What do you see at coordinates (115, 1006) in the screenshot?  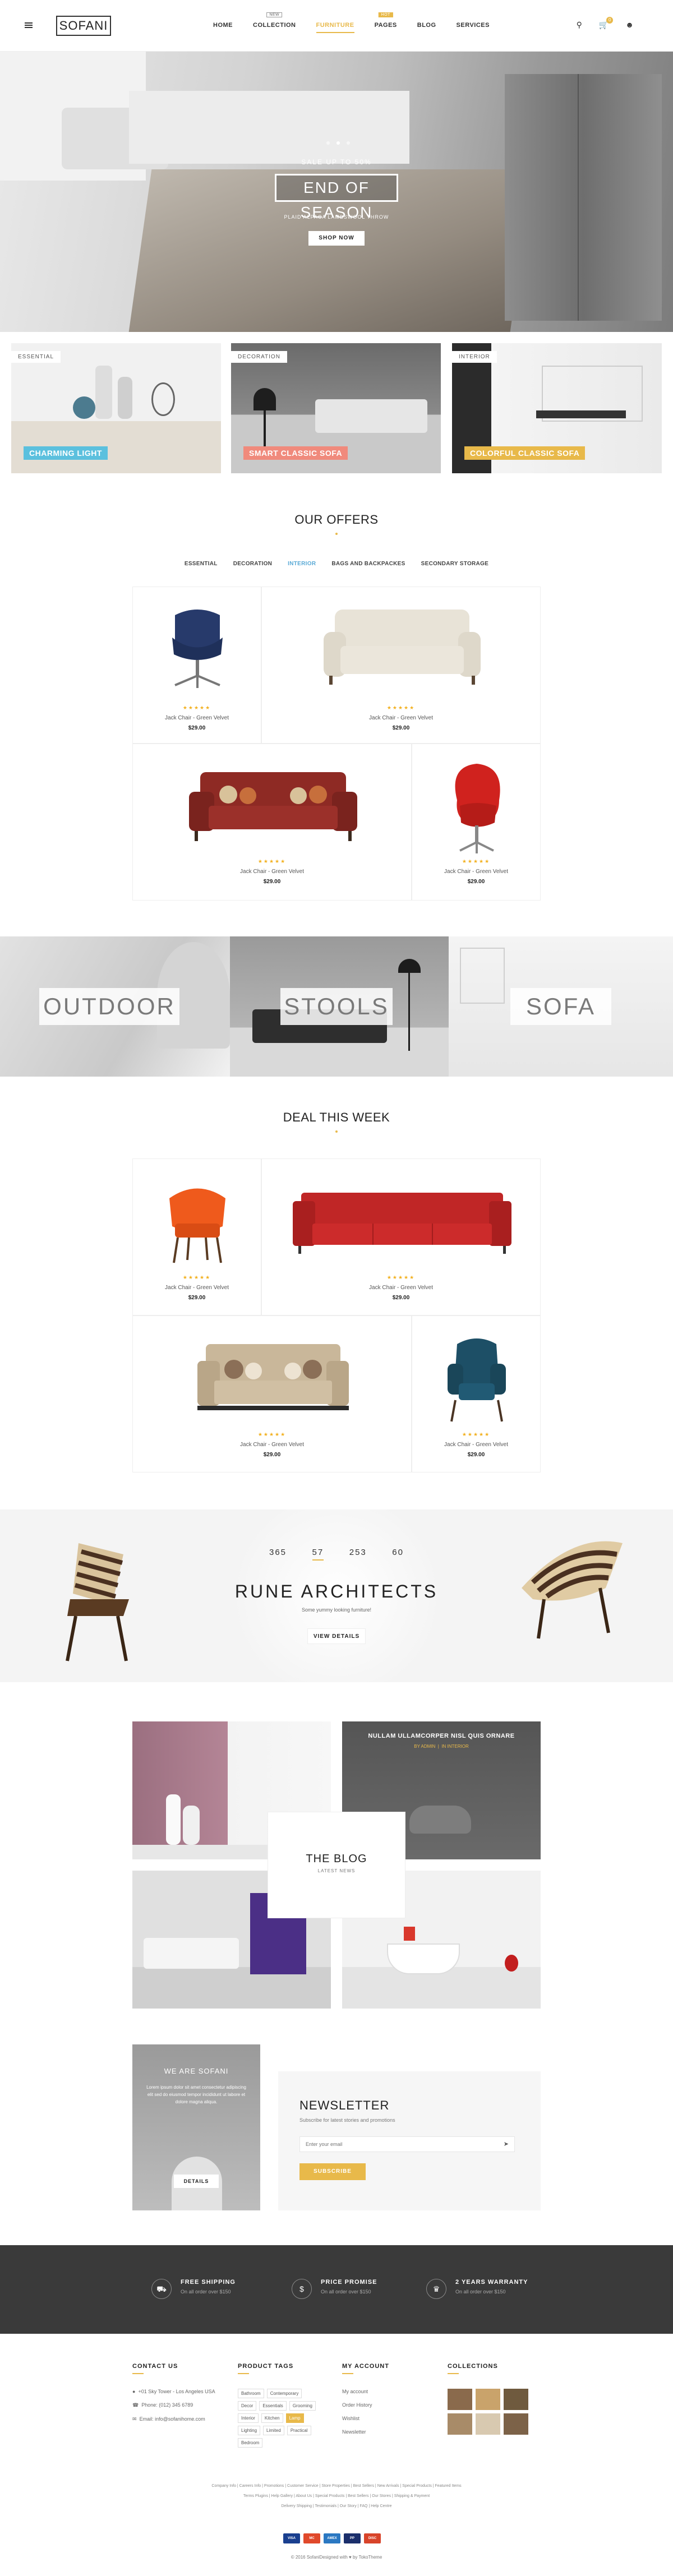 I see `category-outdoor: OUTDOOR` at bounding box center [115, 1006].